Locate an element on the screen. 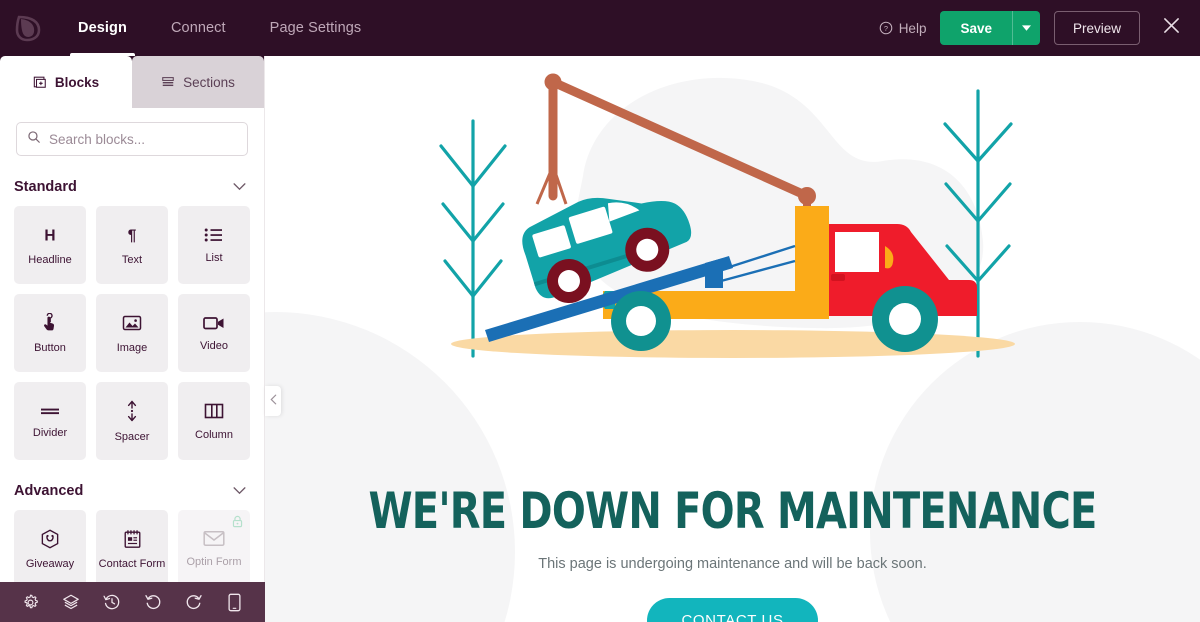  block-label: Text is located at coordinates (132, 259).